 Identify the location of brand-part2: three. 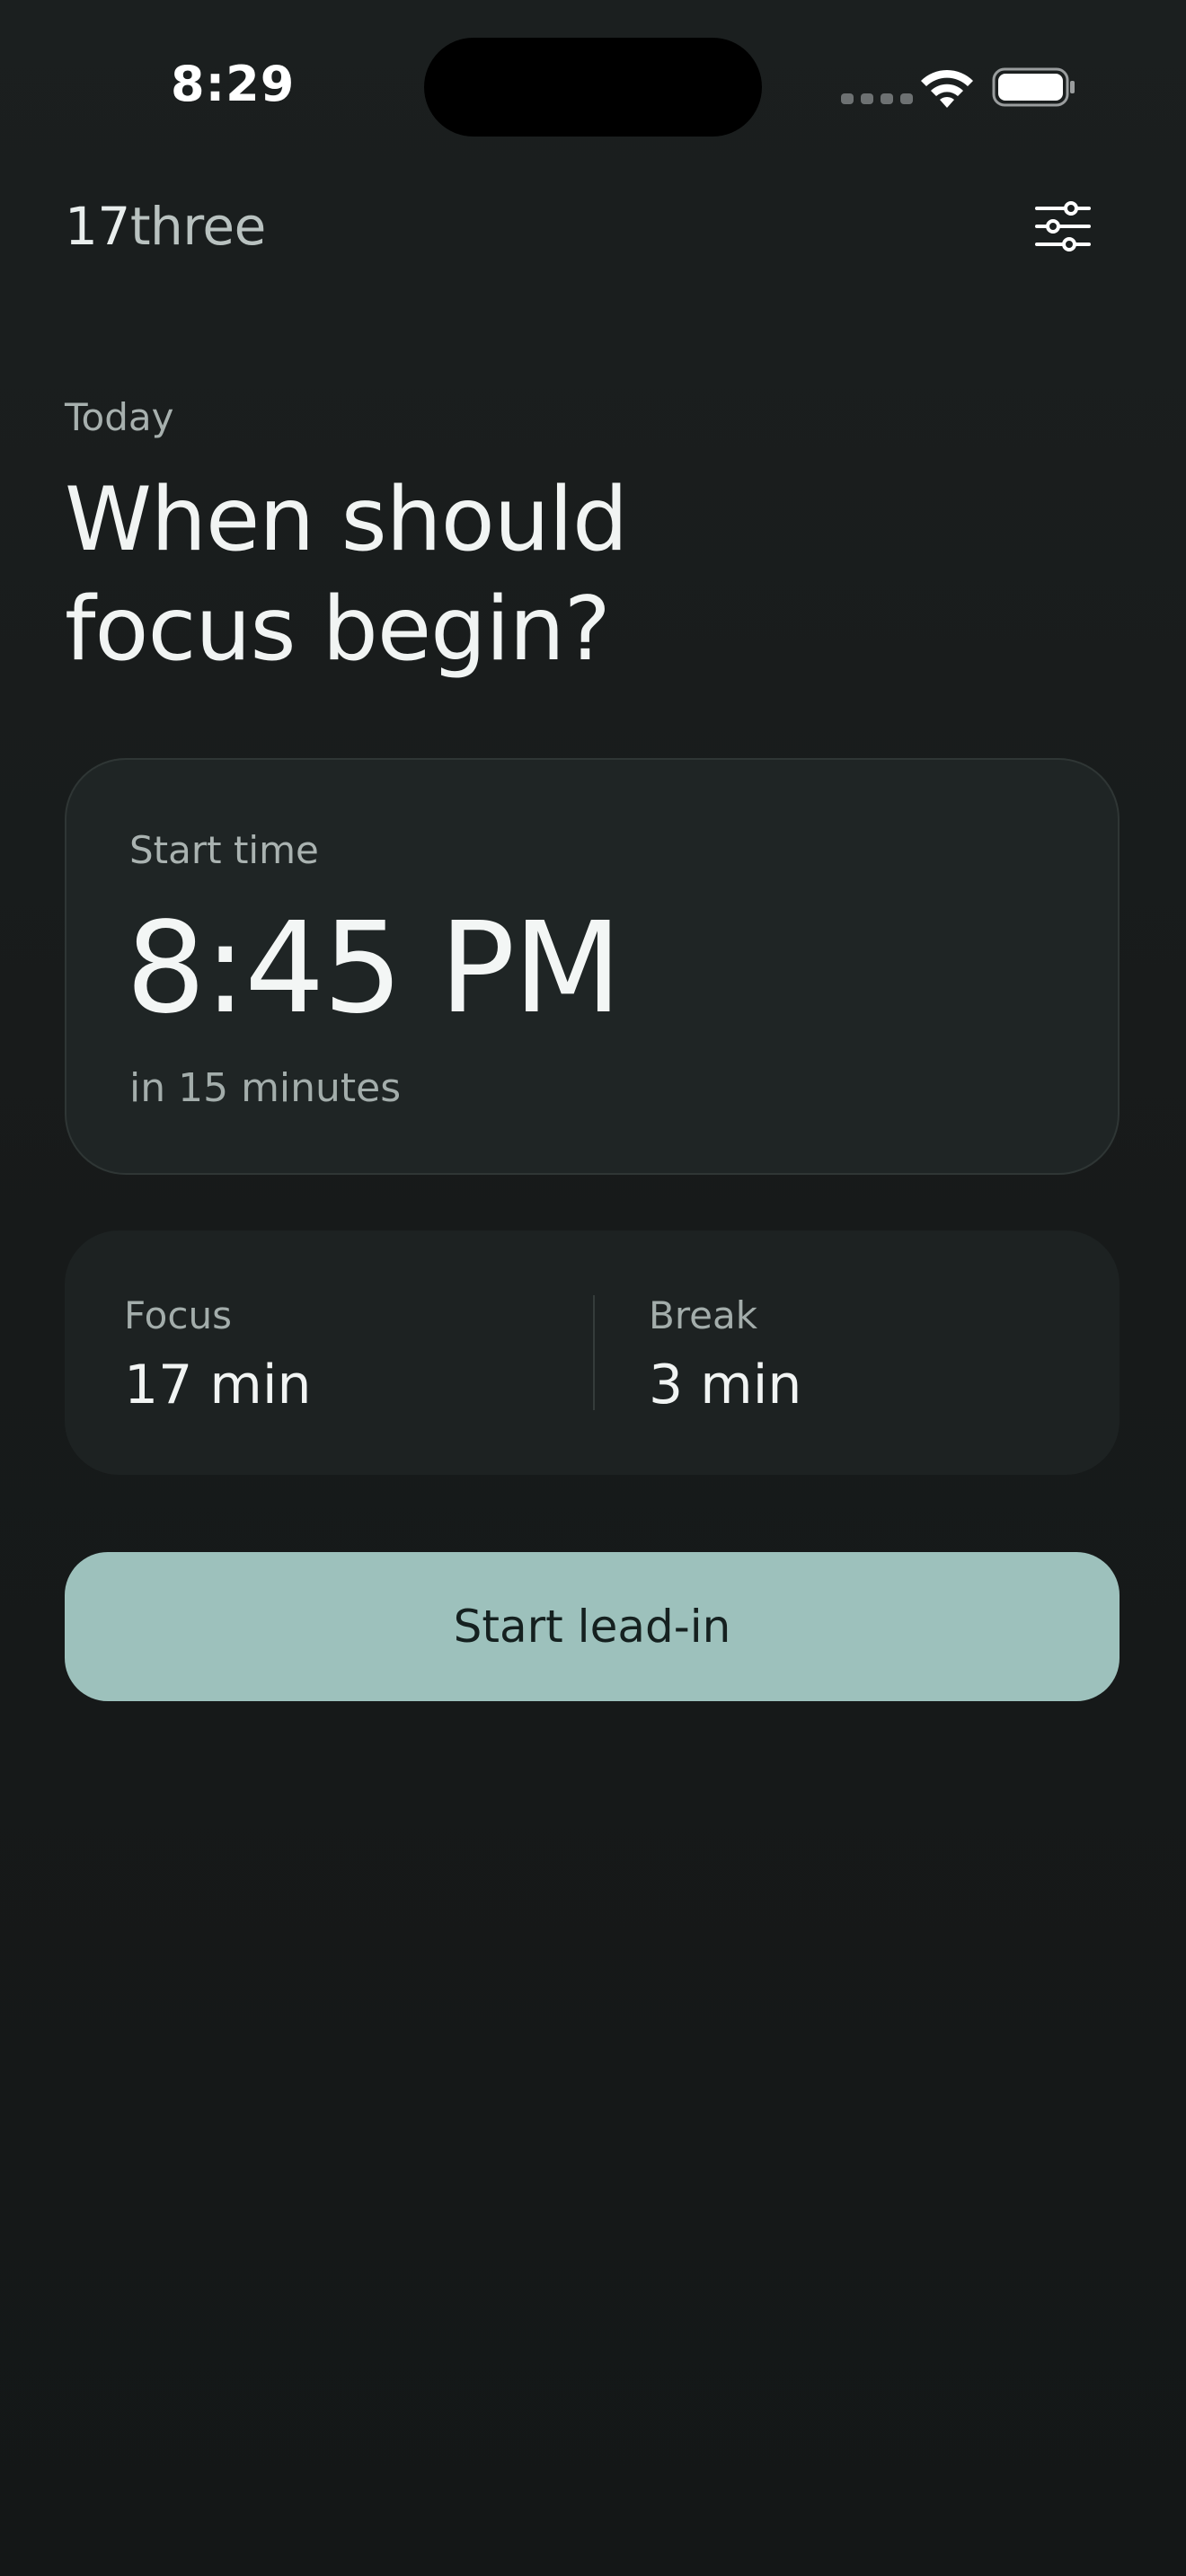
(197, 226).